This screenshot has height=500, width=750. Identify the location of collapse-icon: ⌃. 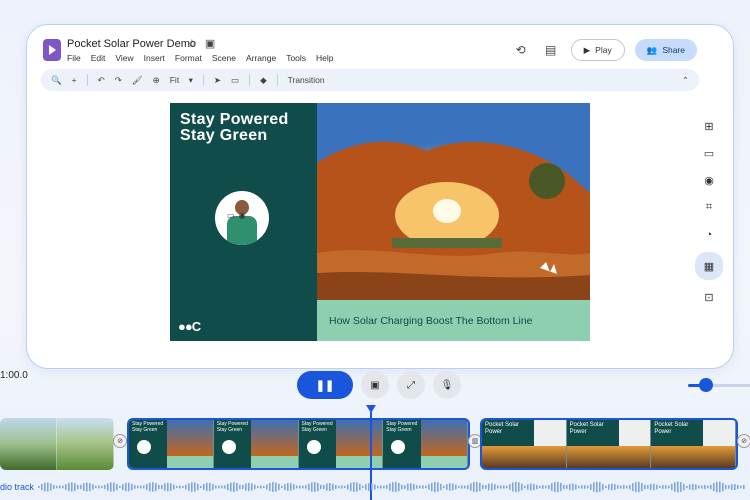
(685, 80).